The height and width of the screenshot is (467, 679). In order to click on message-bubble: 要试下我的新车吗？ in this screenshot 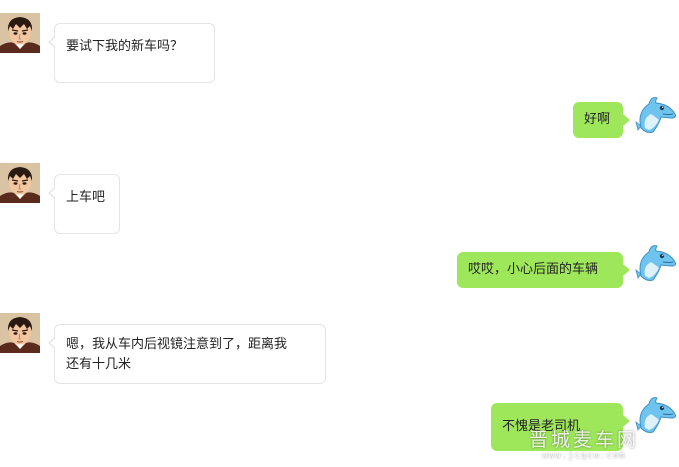, I will do `click(131, 53)`.